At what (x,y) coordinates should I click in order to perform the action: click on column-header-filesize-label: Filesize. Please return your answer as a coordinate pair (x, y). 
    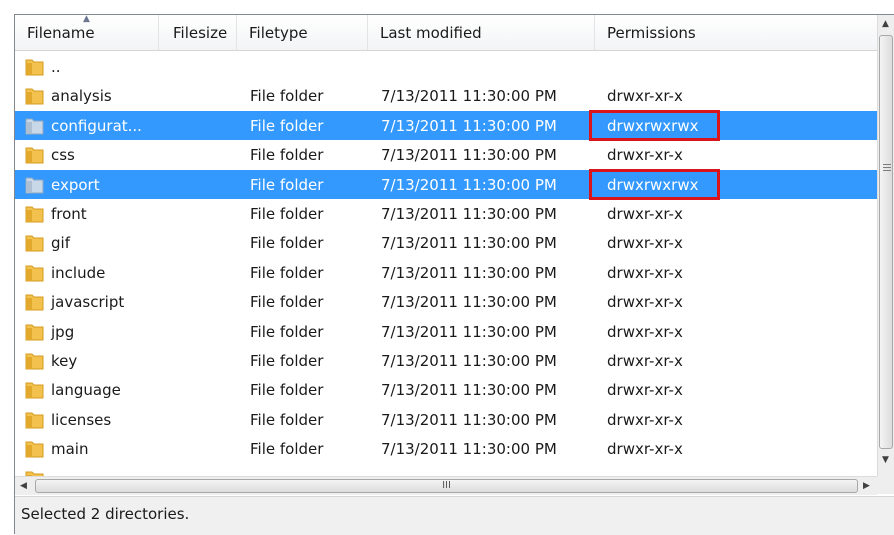
    Looking at the image, I should click on (200, 33).